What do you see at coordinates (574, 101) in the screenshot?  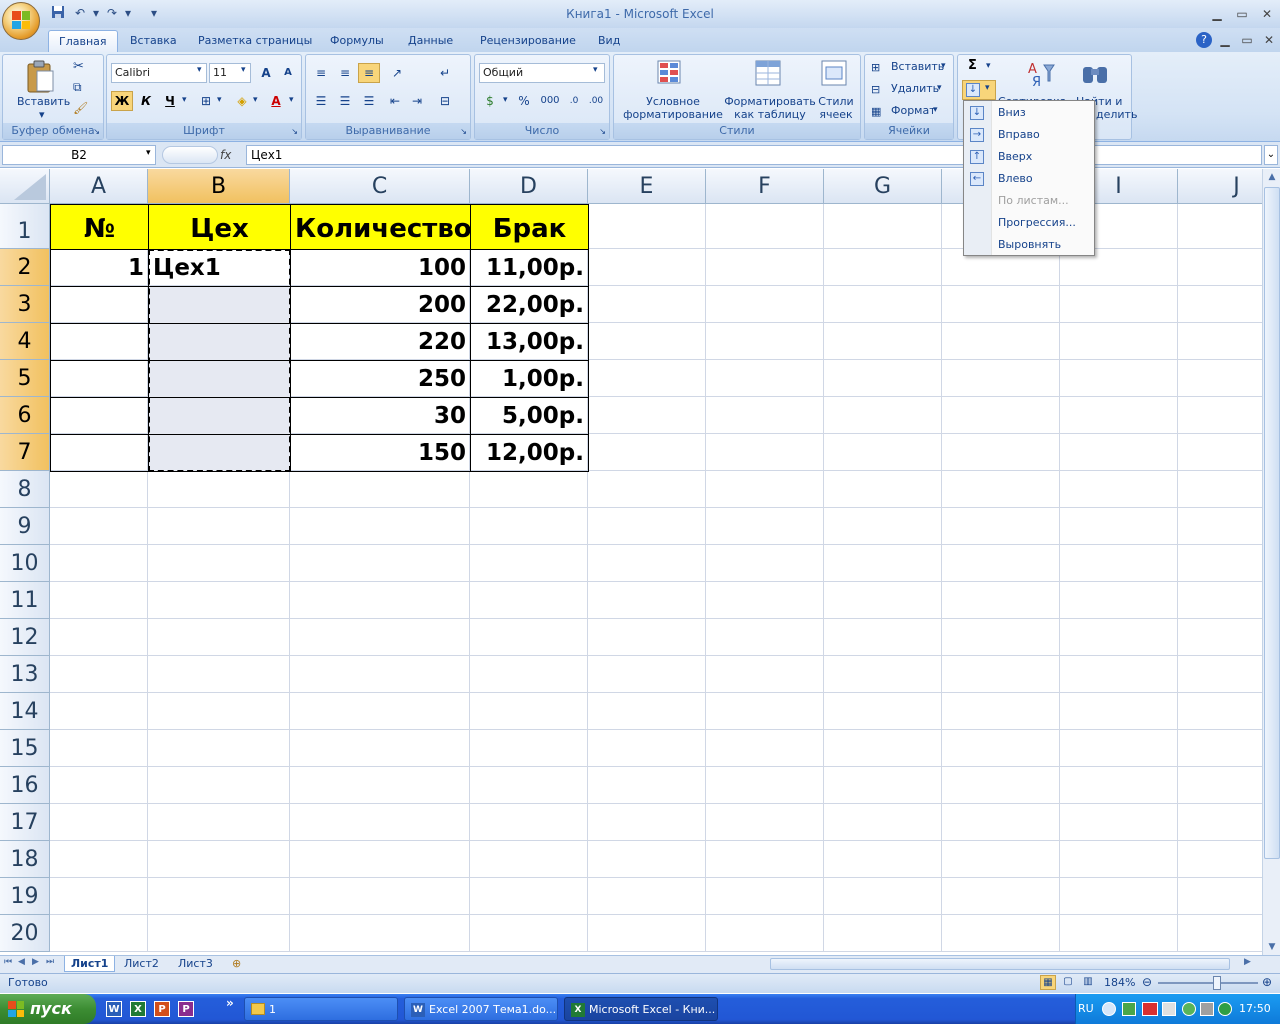 I see `increase-decimal-icon: .0` at bounding box center [574, 101].